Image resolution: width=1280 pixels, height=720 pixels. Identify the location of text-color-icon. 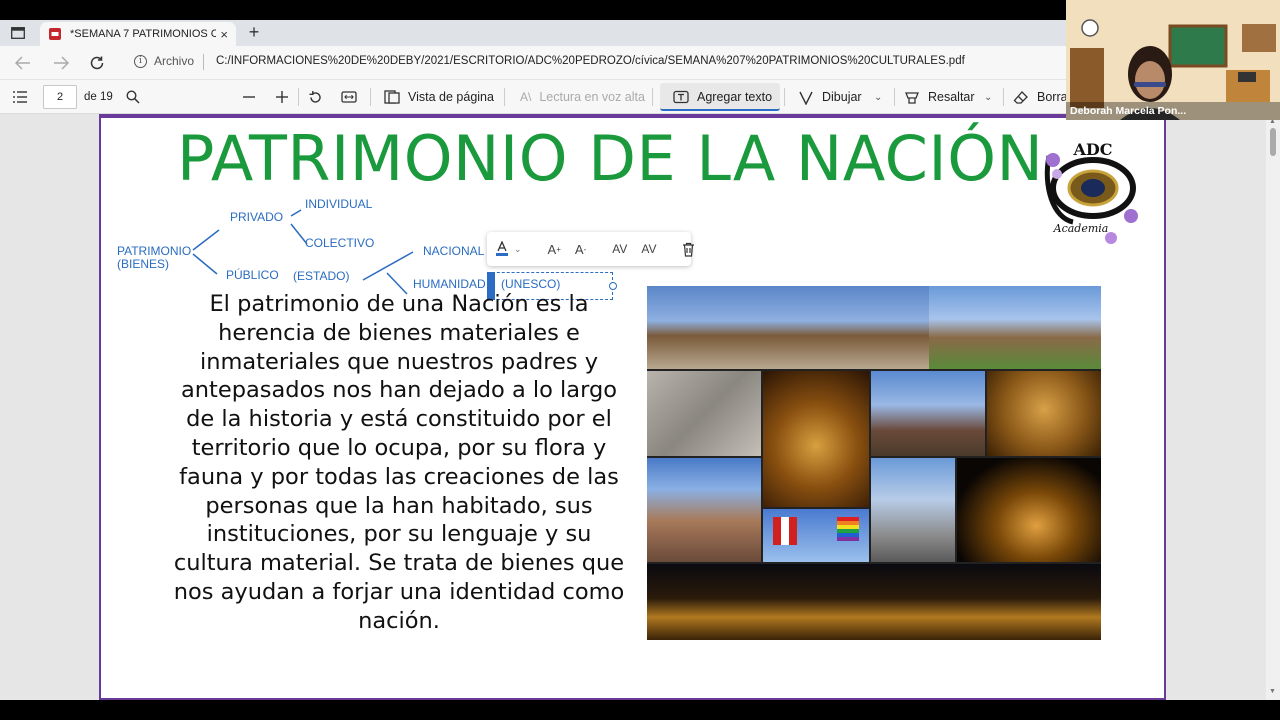
(502, 248).